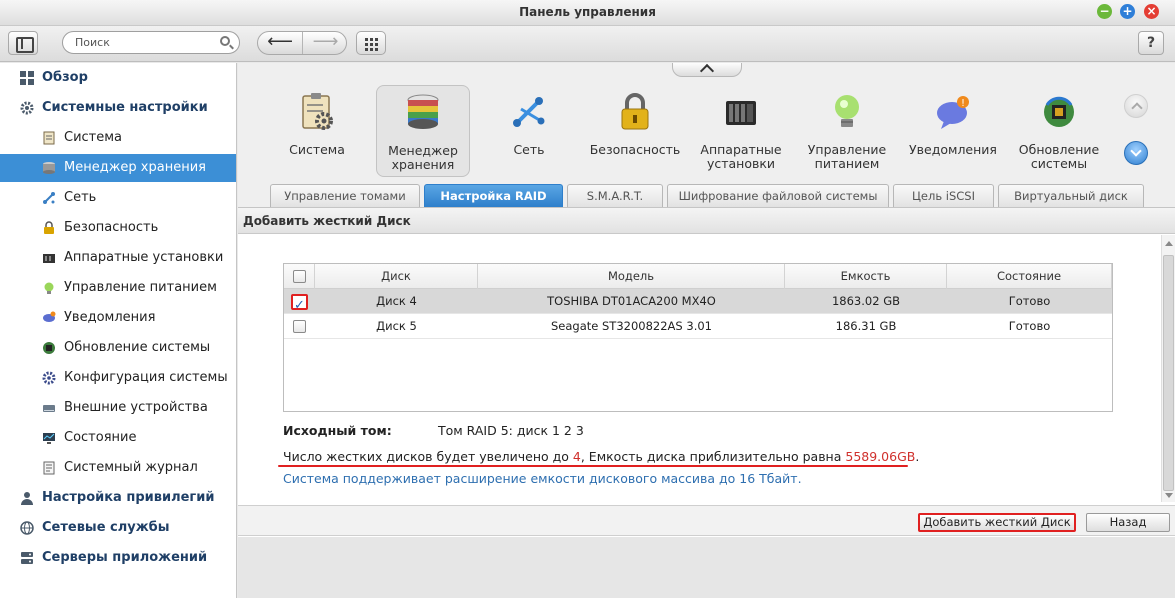 The image size is (1175, 598). What do you see at coordinates (1104, 11) in the screenshot?
I see `minimize-icon: −` at bounding box center [1104, 11].